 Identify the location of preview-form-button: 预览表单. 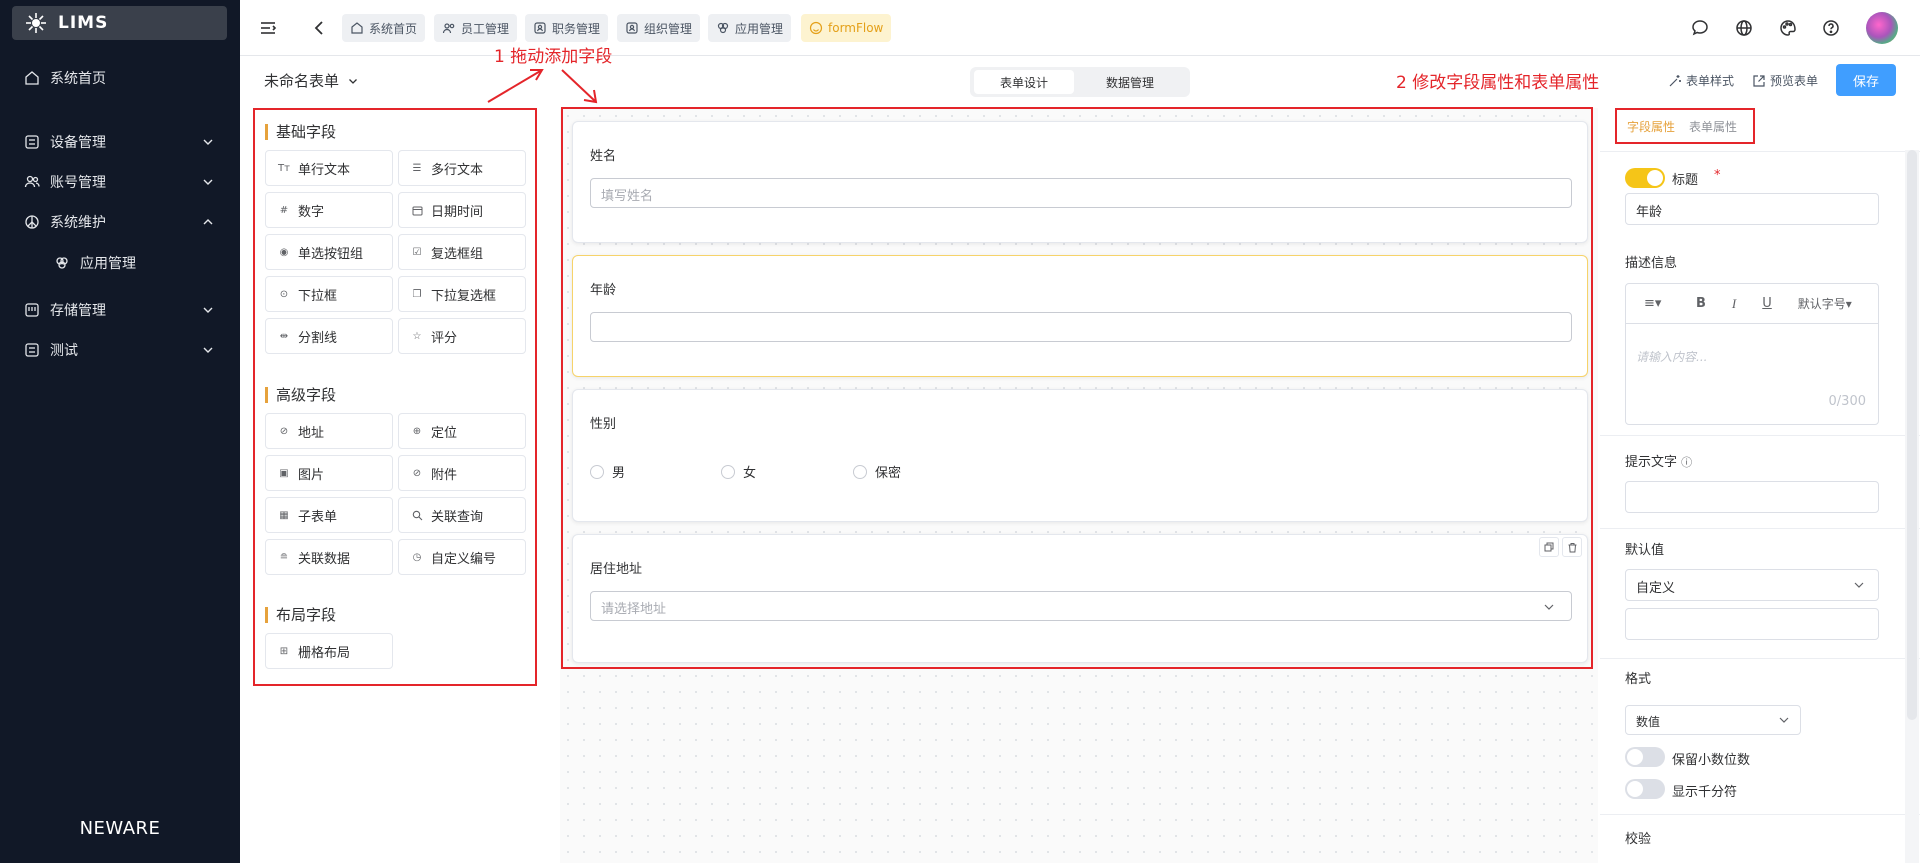
(1785, 80).